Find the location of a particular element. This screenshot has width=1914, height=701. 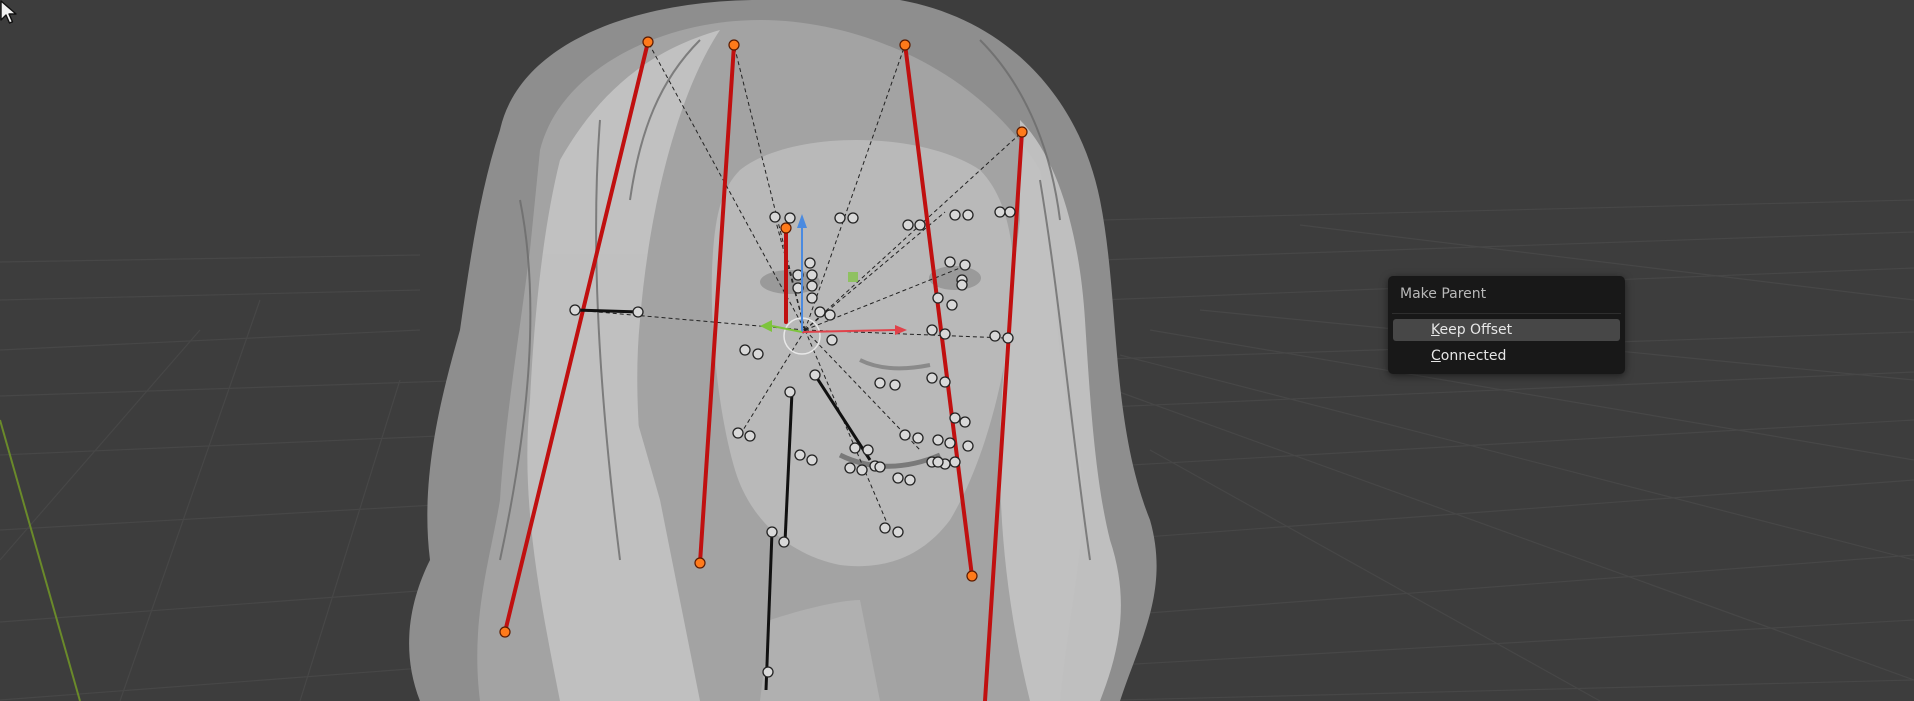

menu-item-keep-offset: Keep Offset is located at coordinates (1506, 330).